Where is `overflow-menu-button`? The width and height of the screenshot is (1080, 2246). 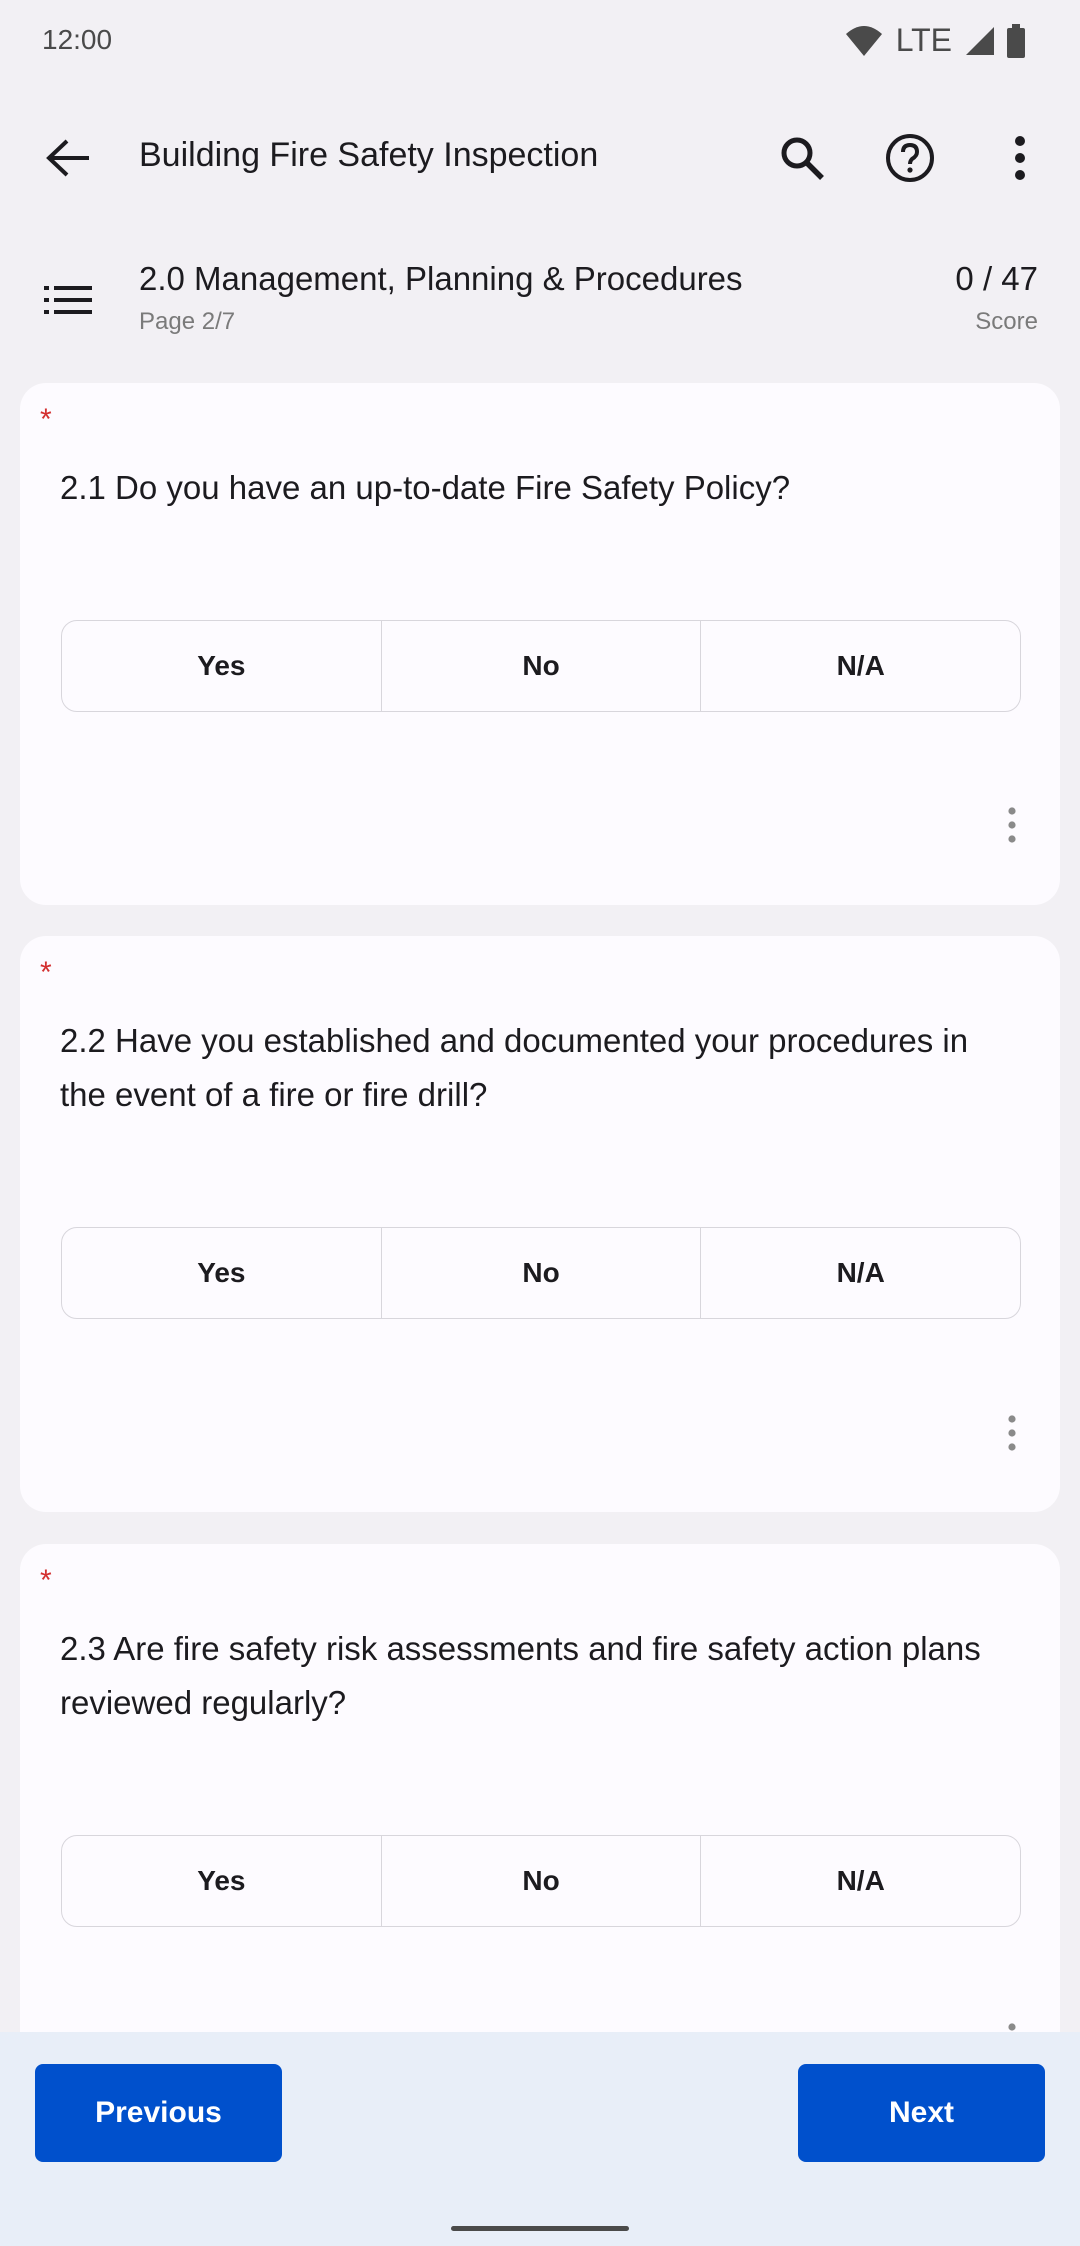 overflow-menu-button is located at coordinates (1020, 158).